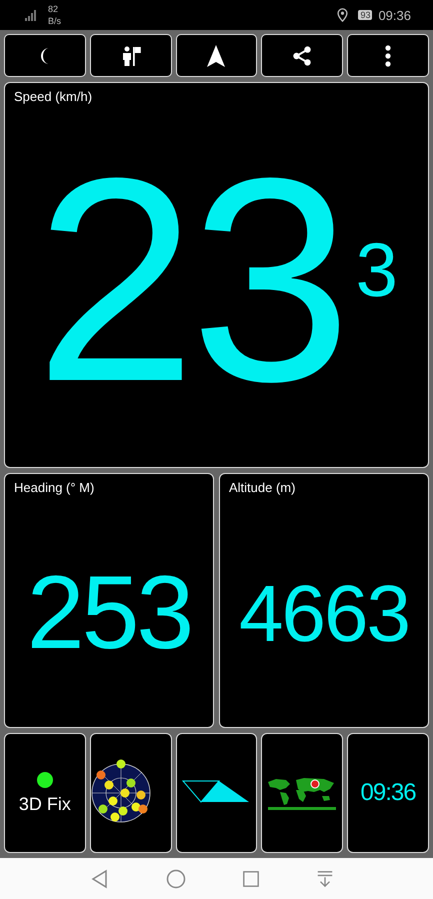  I want to click on speed-label: Speed (km/h), so click(53, 96).